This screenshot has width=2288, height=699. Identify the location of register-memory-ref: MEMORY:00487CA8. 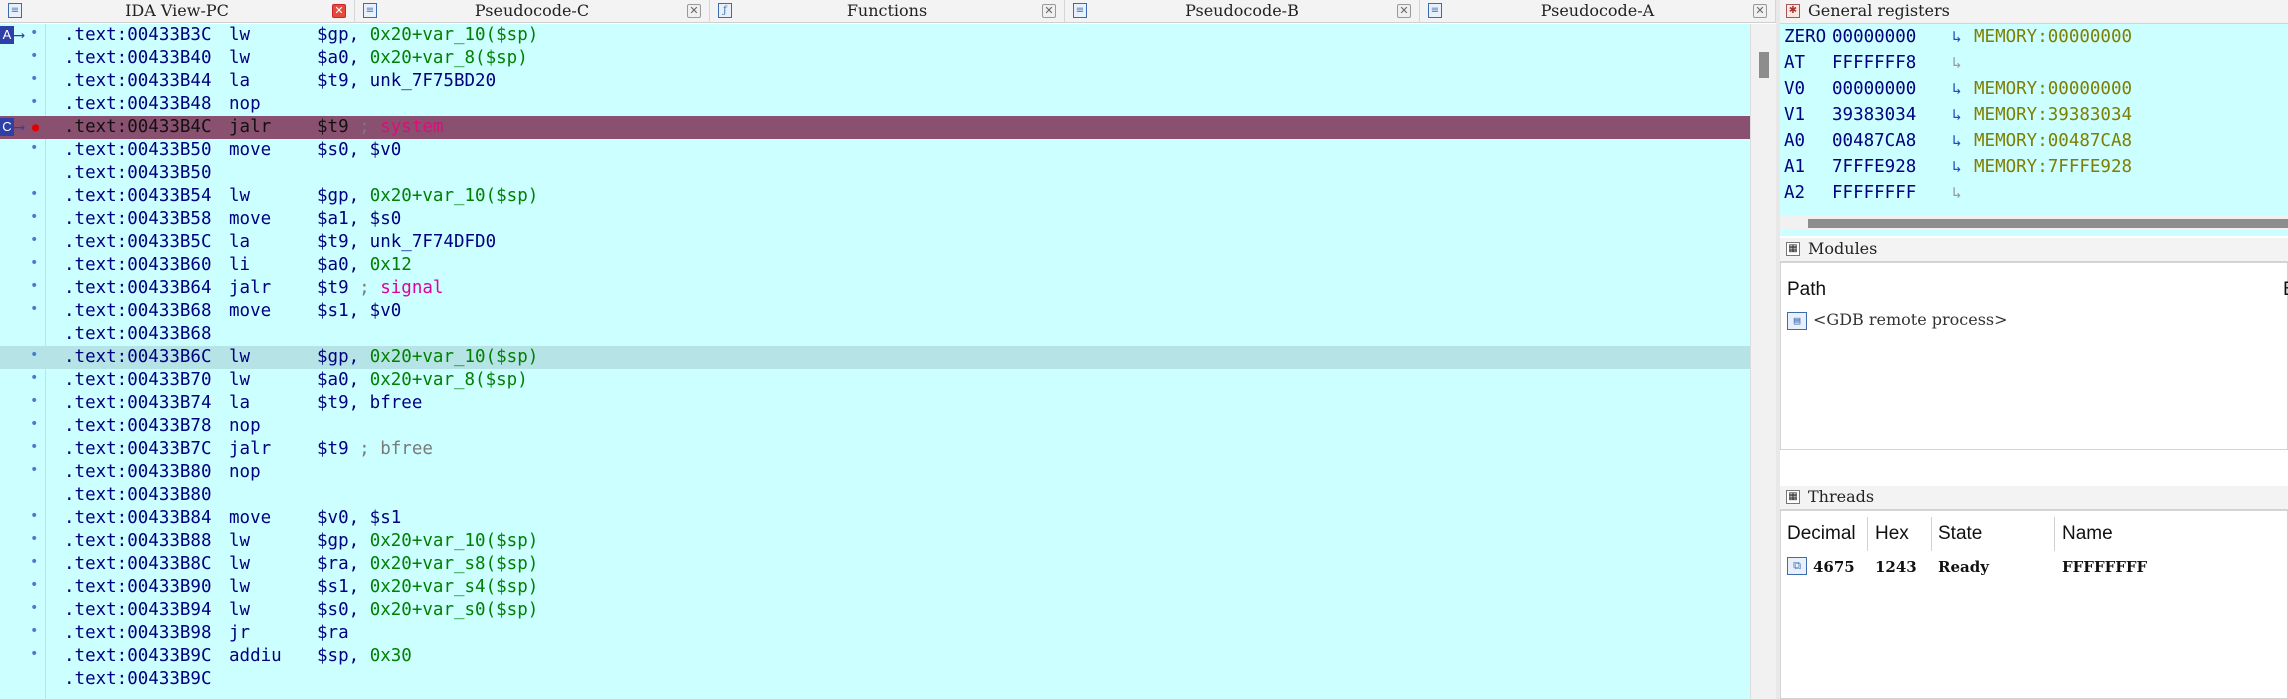
(2053, 141).